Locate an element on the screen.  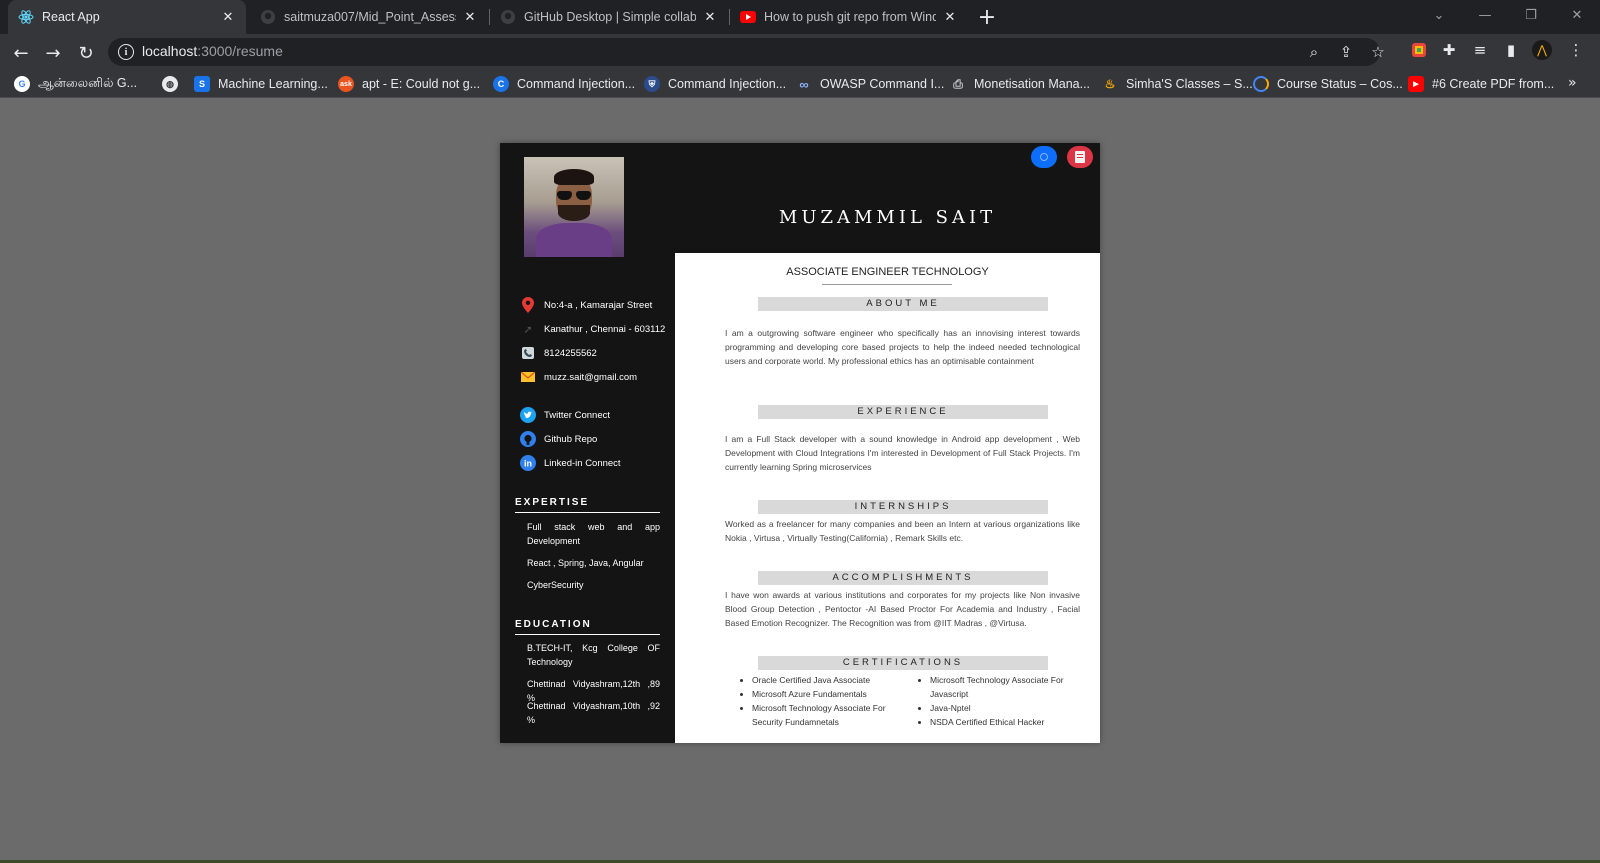
site-info-icon: i is located at coordinates (126, 52).